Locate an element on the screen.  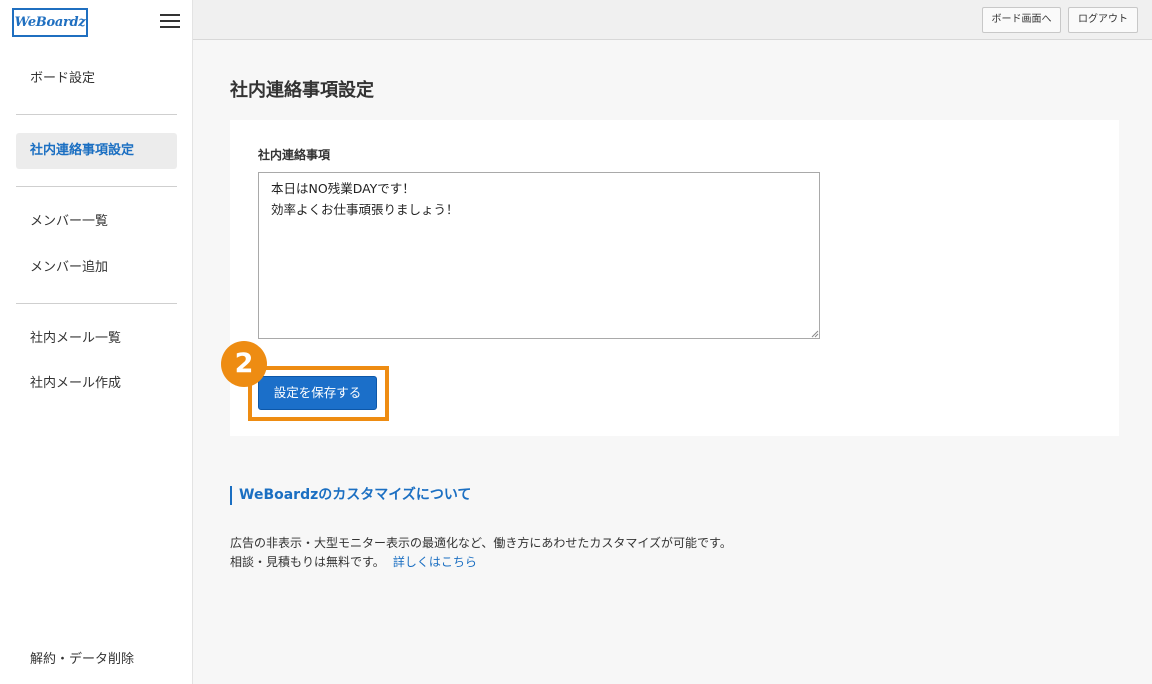
sidebar-item-label: ボード設定 is located at coordinates (63, 78).